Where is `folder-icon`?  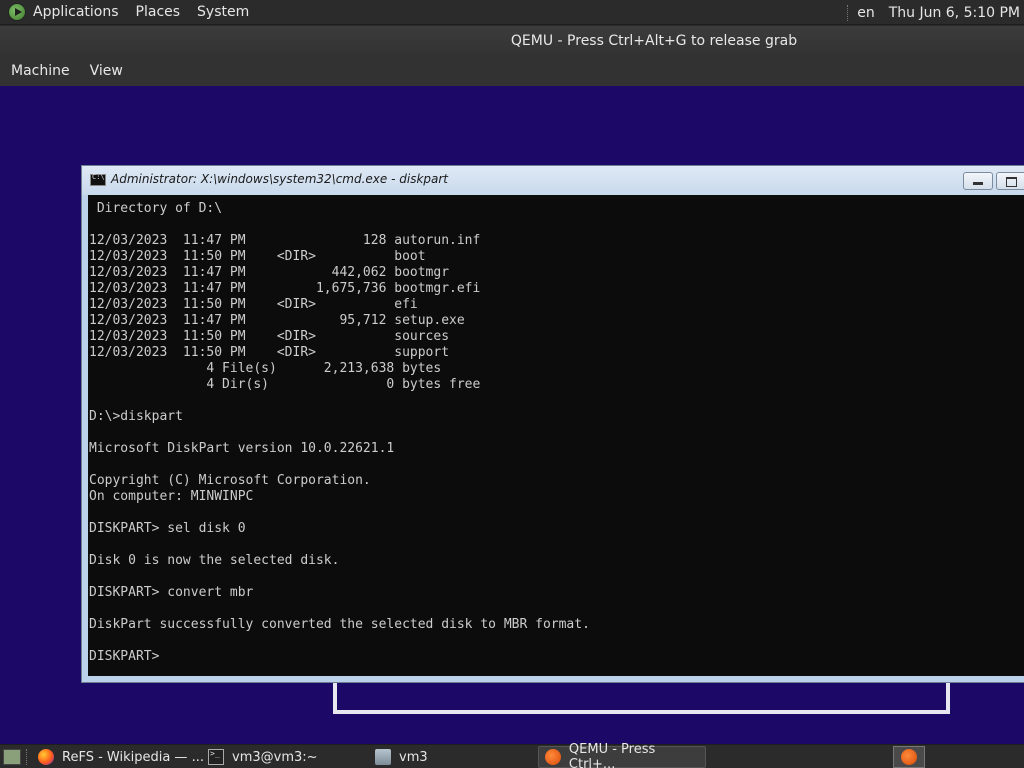 folder-icon is located at coordinates (383, 757).